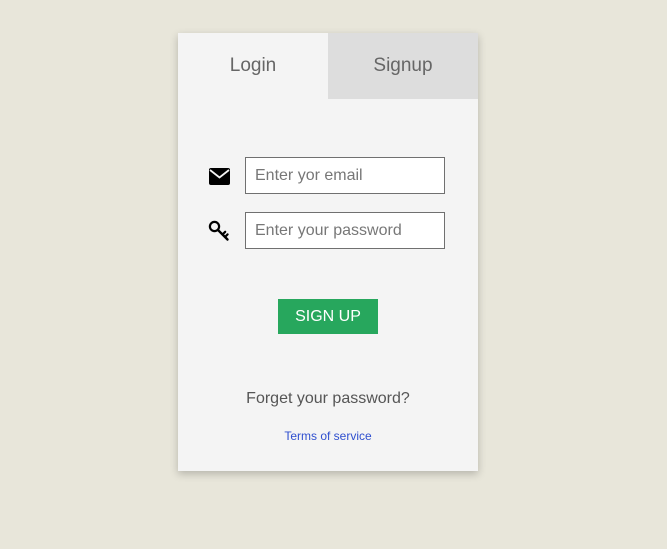 Image resolution: width=667 pixels, height=549 pixels. What do you see at coordinates (219, 176) in the screenshot?
I see `envelope-icon` at bounding box center [219, 176].